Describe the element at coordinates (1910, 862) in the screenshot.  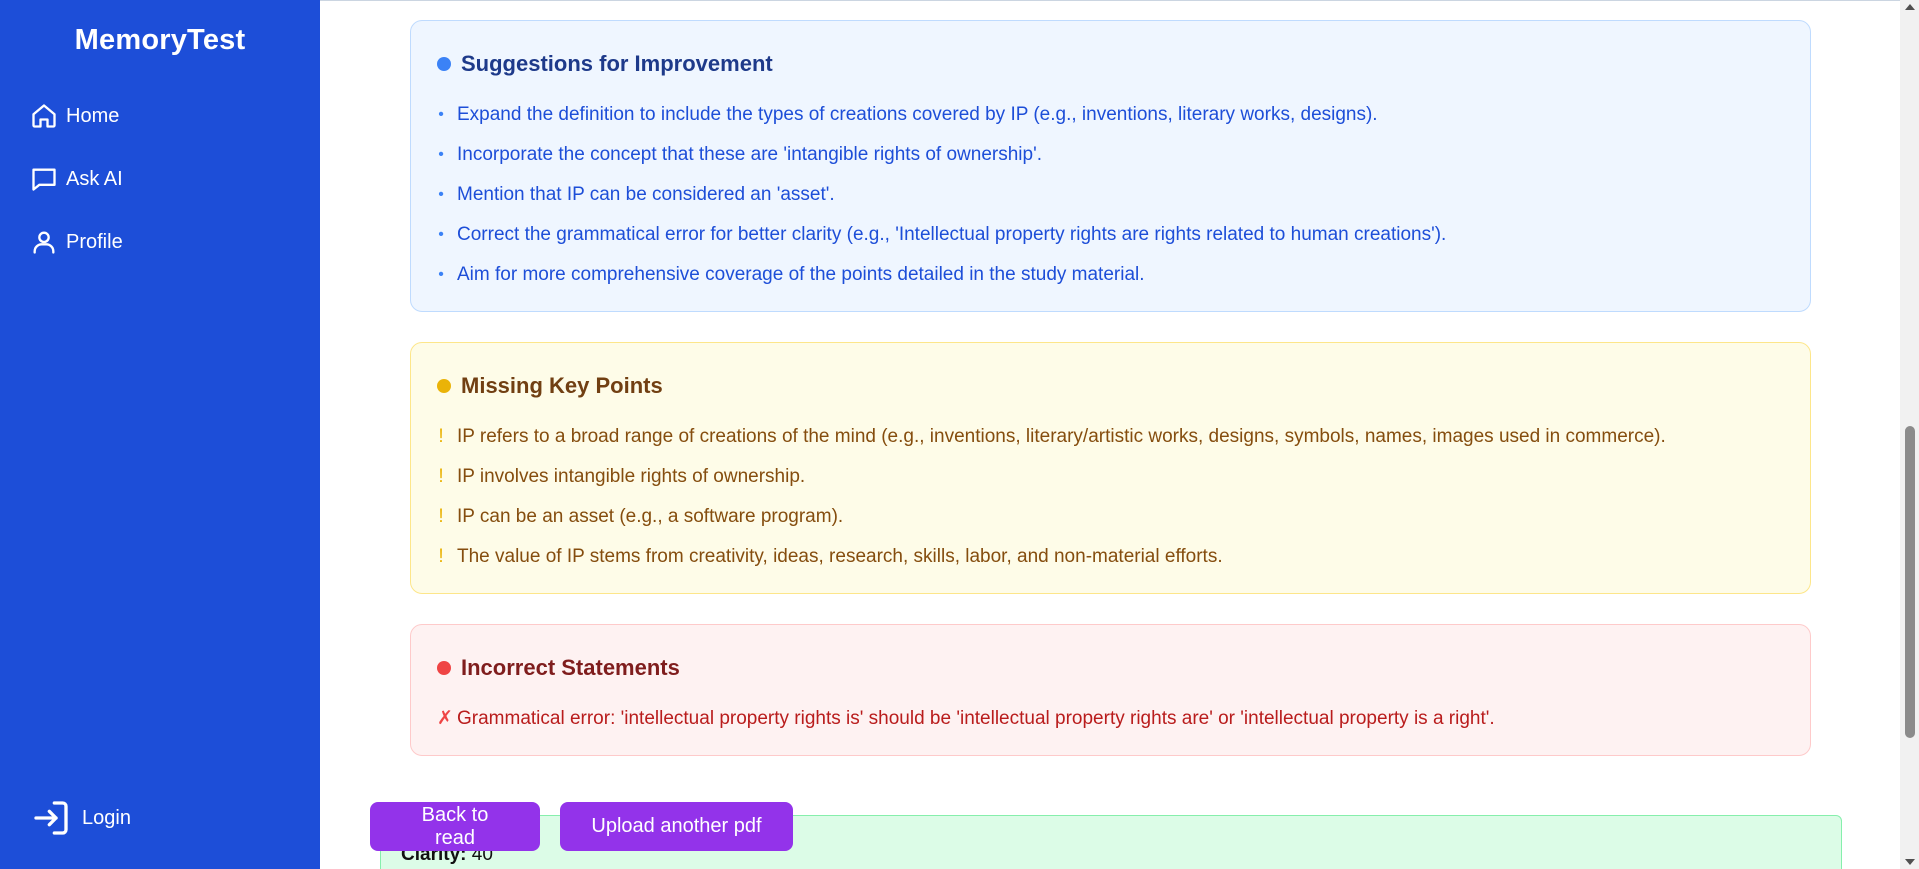
I see `scroll-down-icon` at that location.